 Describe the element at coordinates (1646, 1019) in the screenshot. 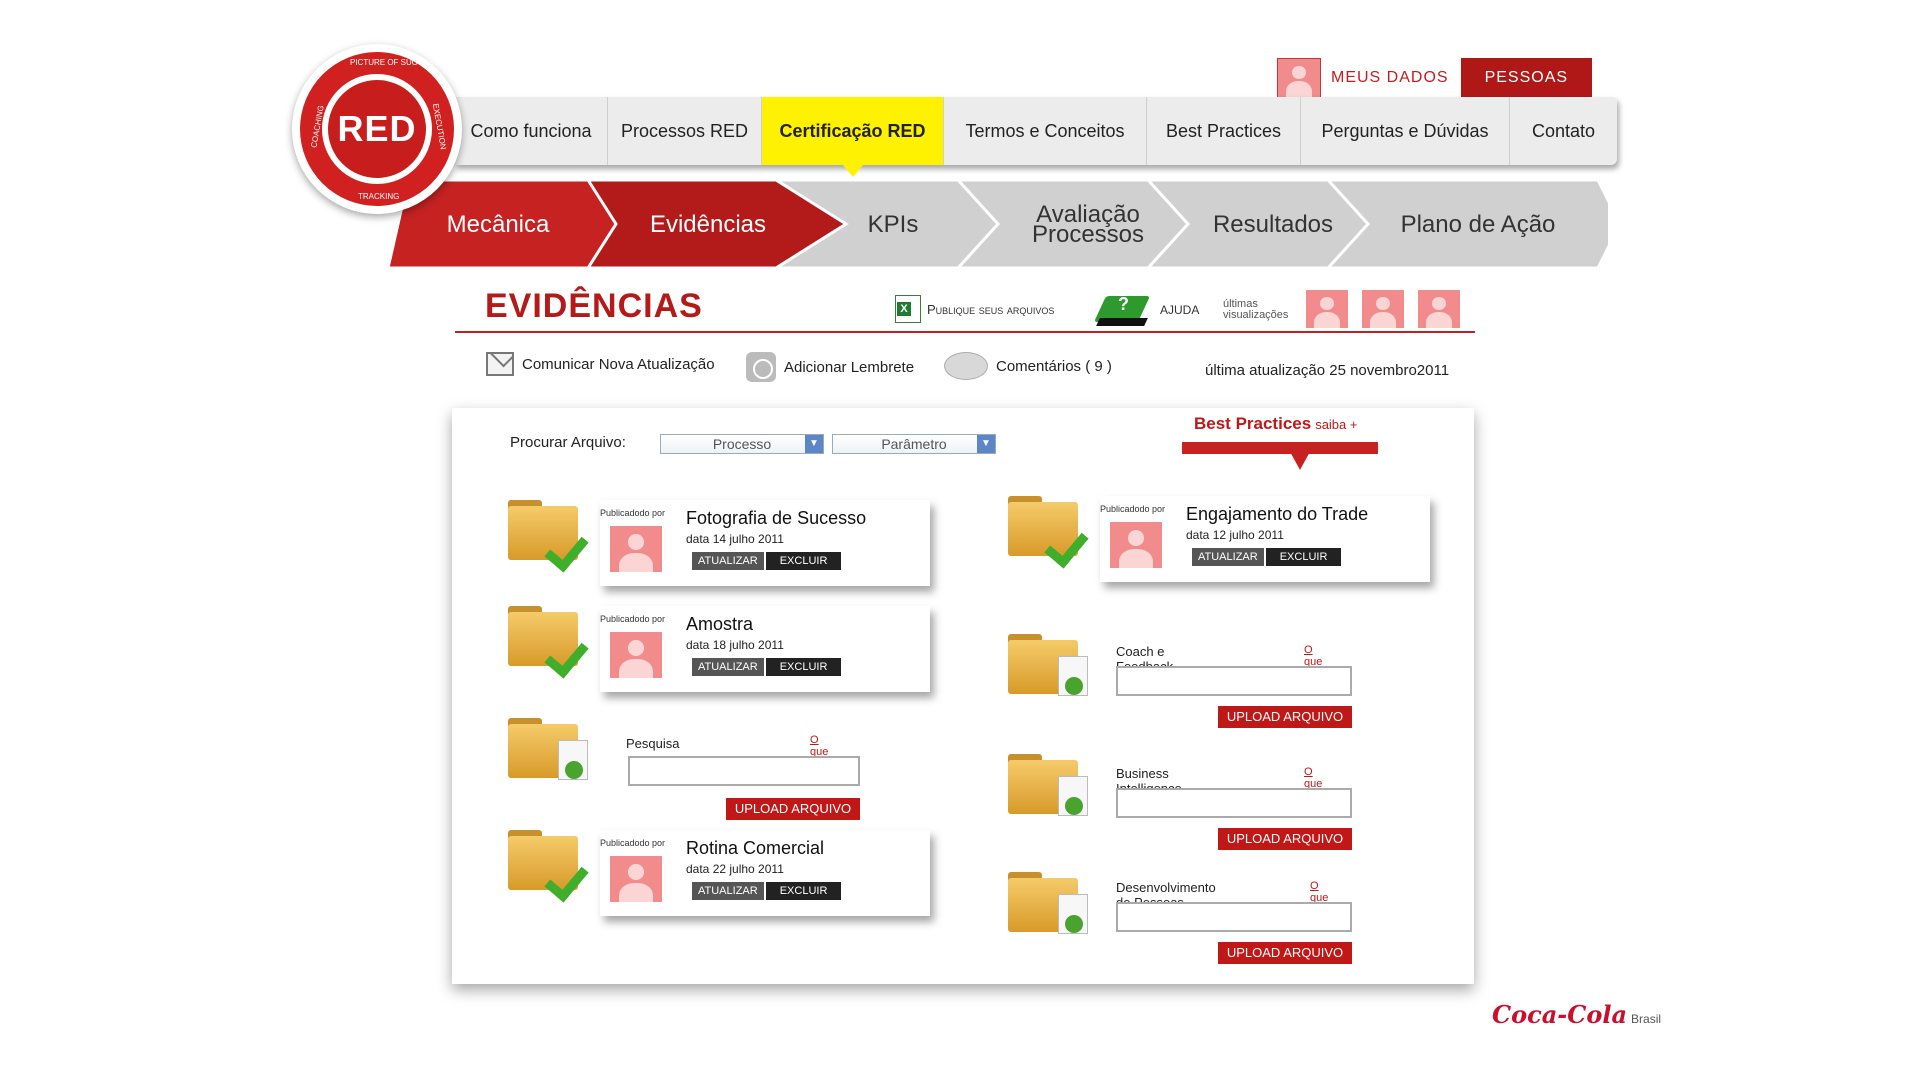

I see `coca-cola-country: Brasil` at that location.